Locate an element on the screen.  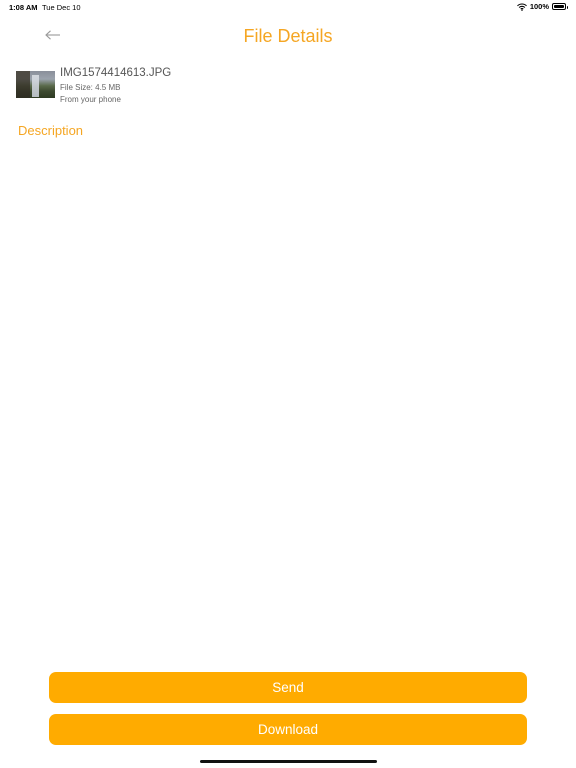
send-button: Send is located at coordinates (288, 687).